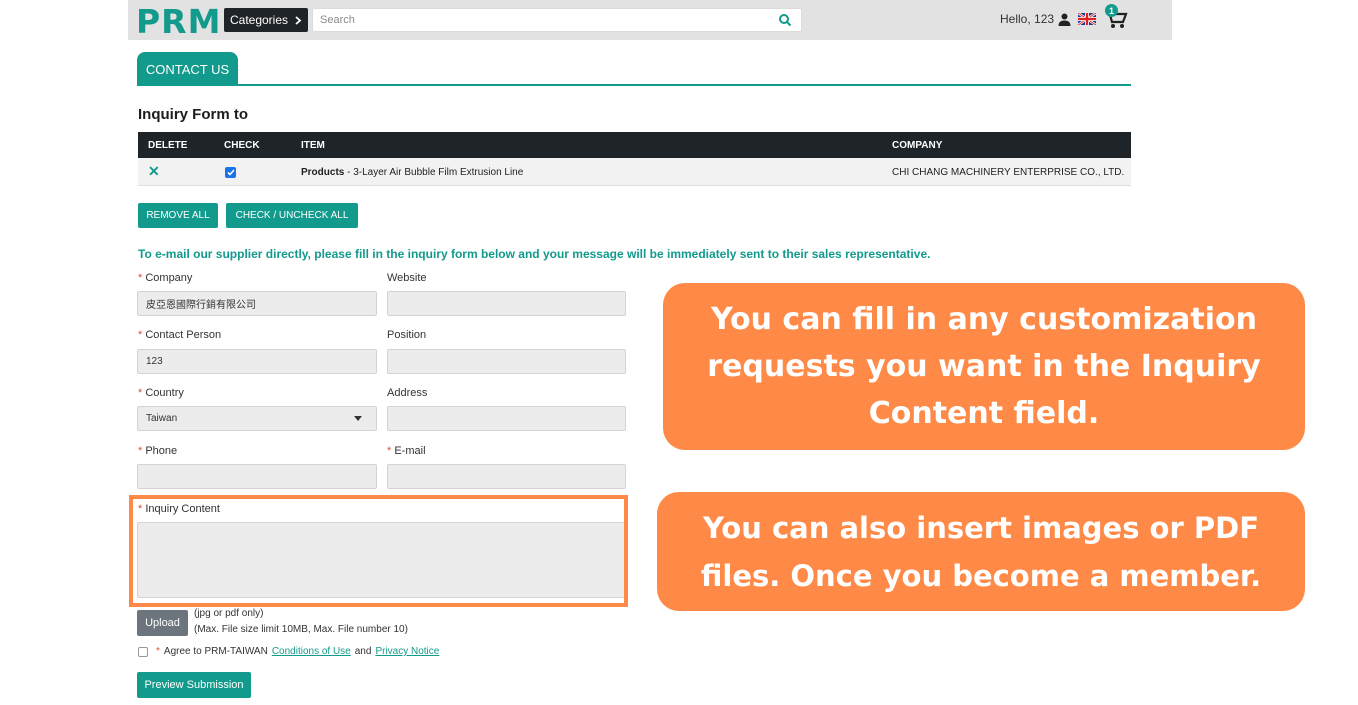 The image size is (1358, 705). Describe the element at coordinates (1027, 19) in the screenshot. I see `greeting-text: Hello, 123` at that location.